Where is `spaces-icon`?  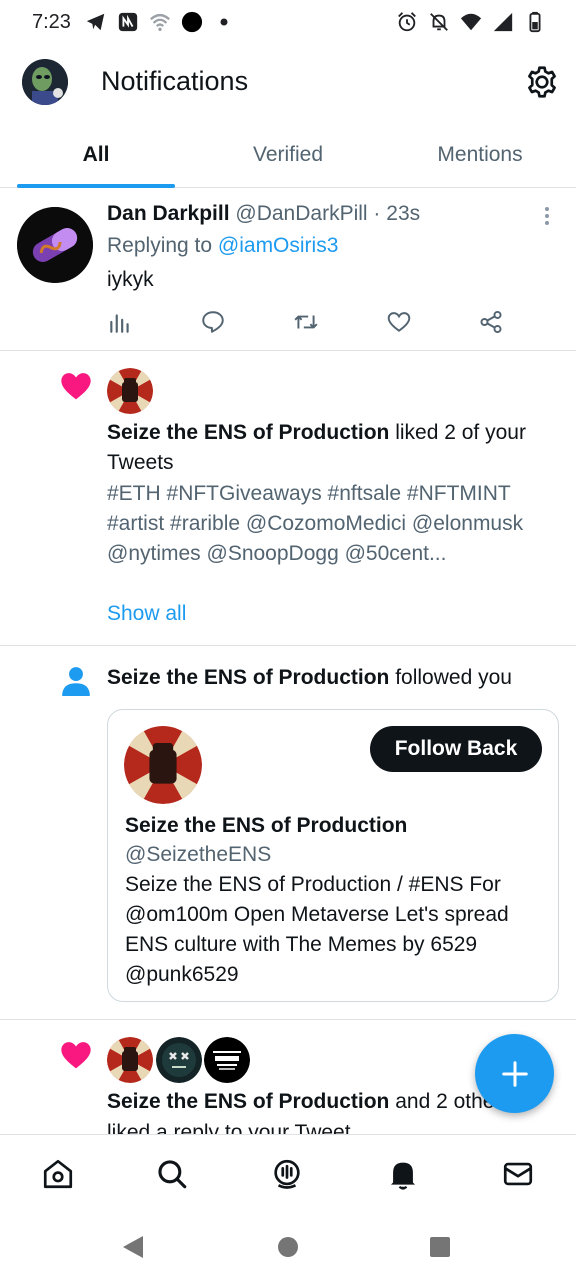
spaces-icon is located at coordinates (287, 1174).